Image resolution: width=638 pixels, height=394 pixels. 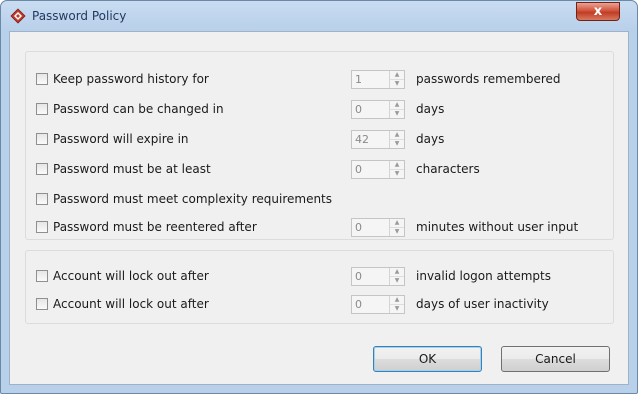 What do you see at coordinates (18, 16) in the screenshot?
I see `app-icon` at bounding box center [18, 16].